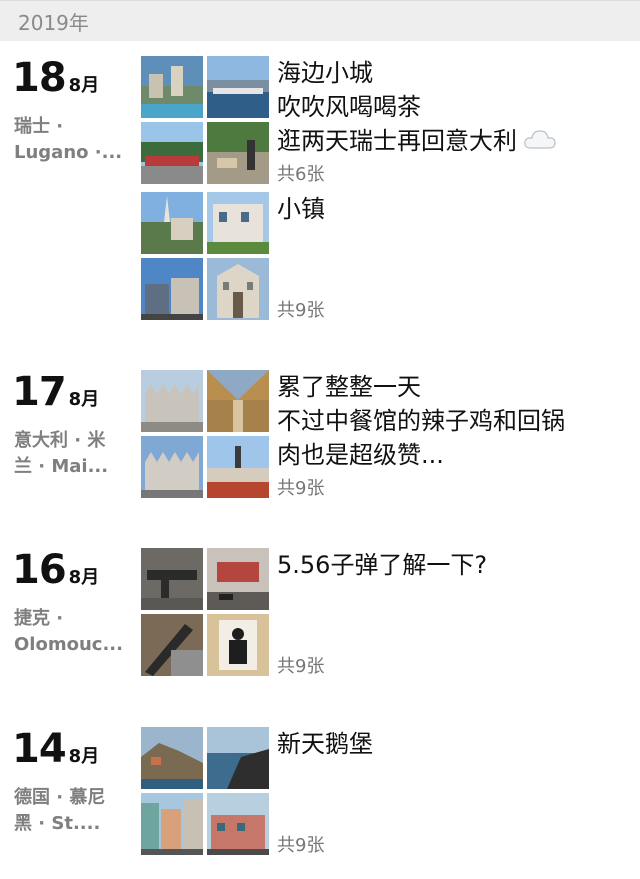 This screenshot has width=640, height=879. What do you see at coordinates (39, 126) in the screenshot?
I see `location-line: 瑞士 ·` at bounding box center [39, 126].